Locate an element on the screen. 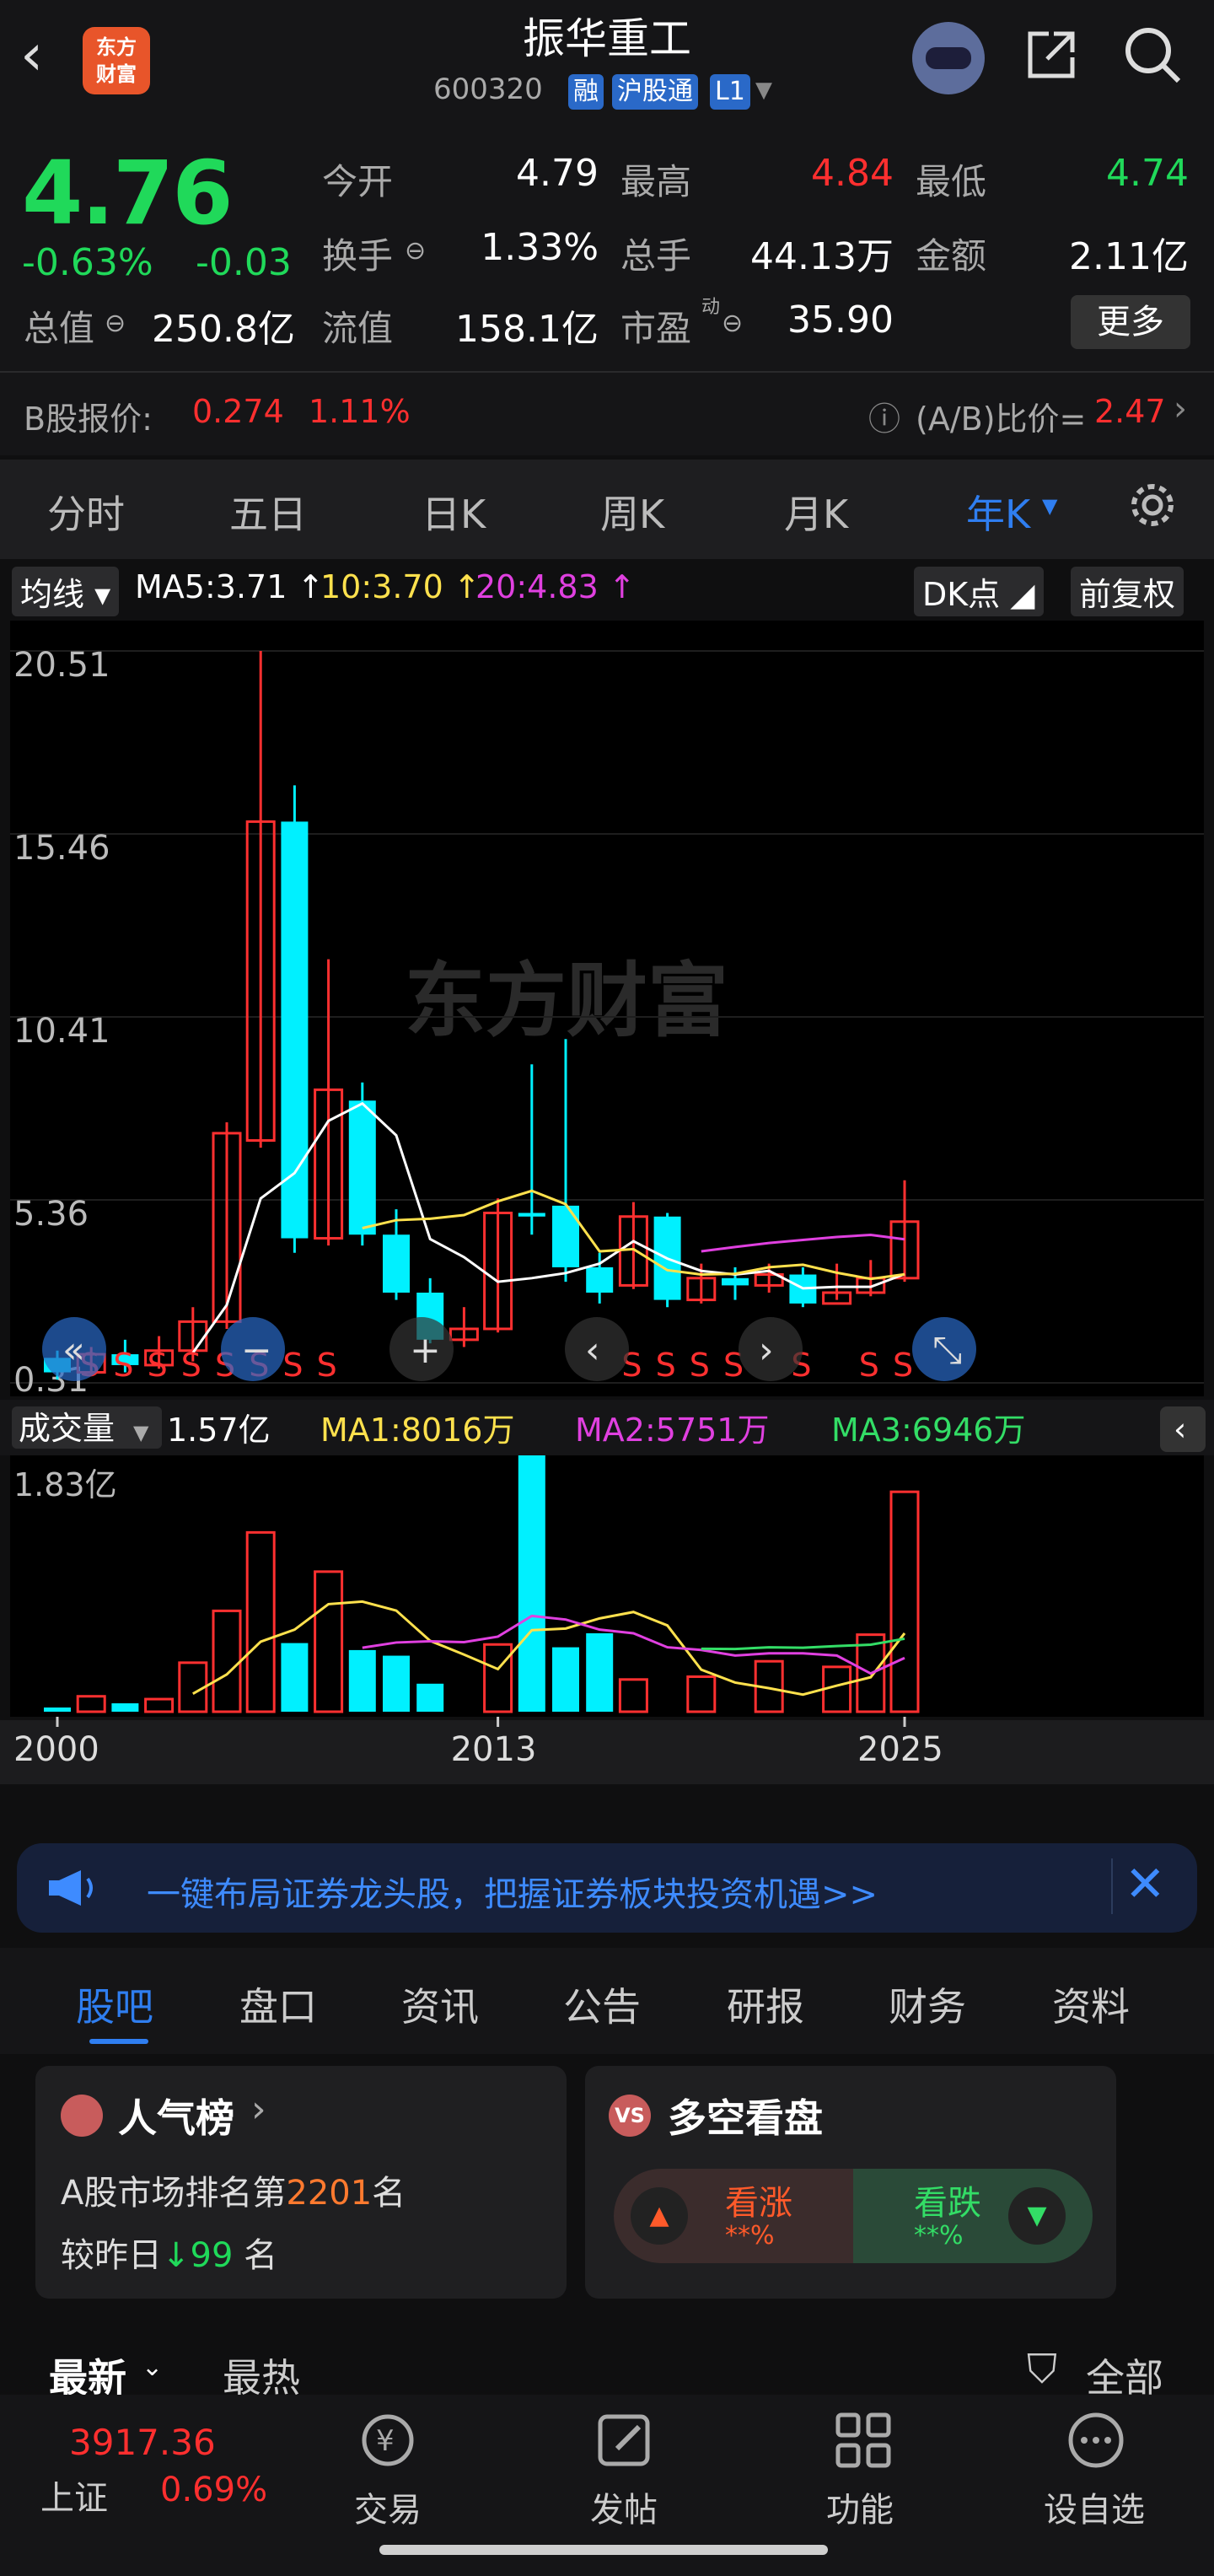 Image resolution: width=1214 pixels, height=2576 pixels. index-value: 3917.36 is located at coordinates (142, 2442).